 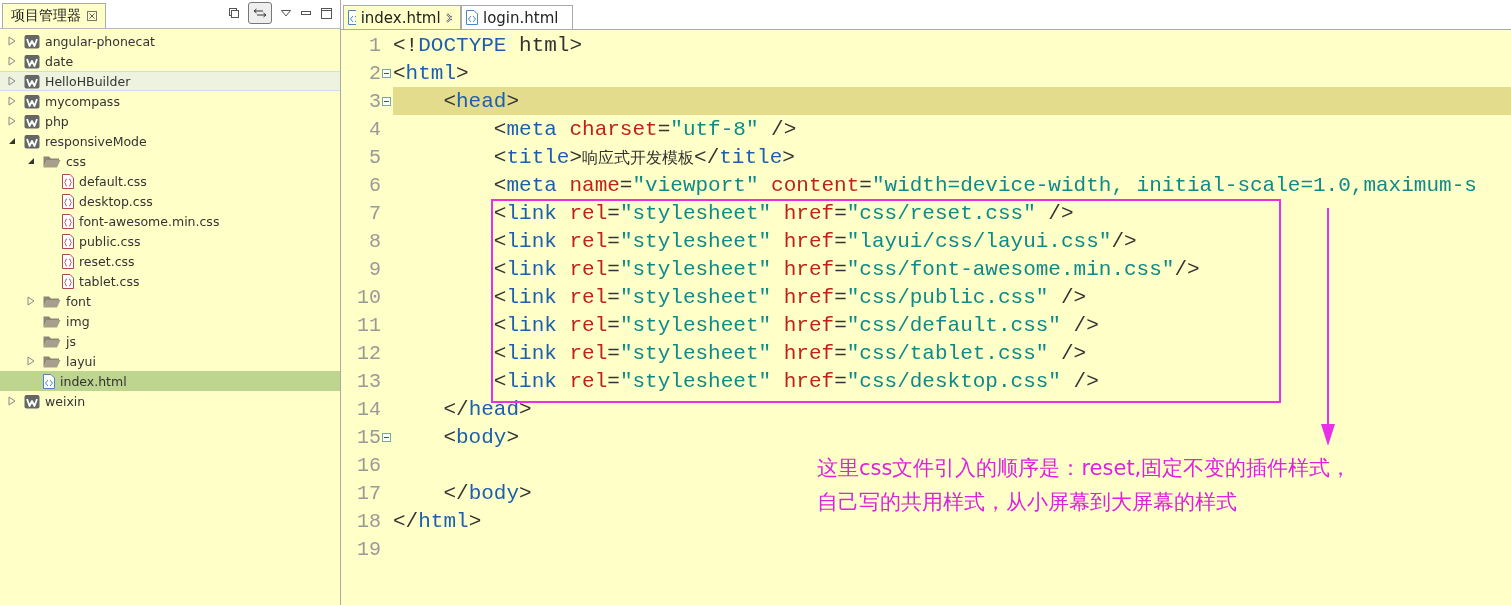 I want to click on editor-tab: index.html, so click(x=402, y=17).